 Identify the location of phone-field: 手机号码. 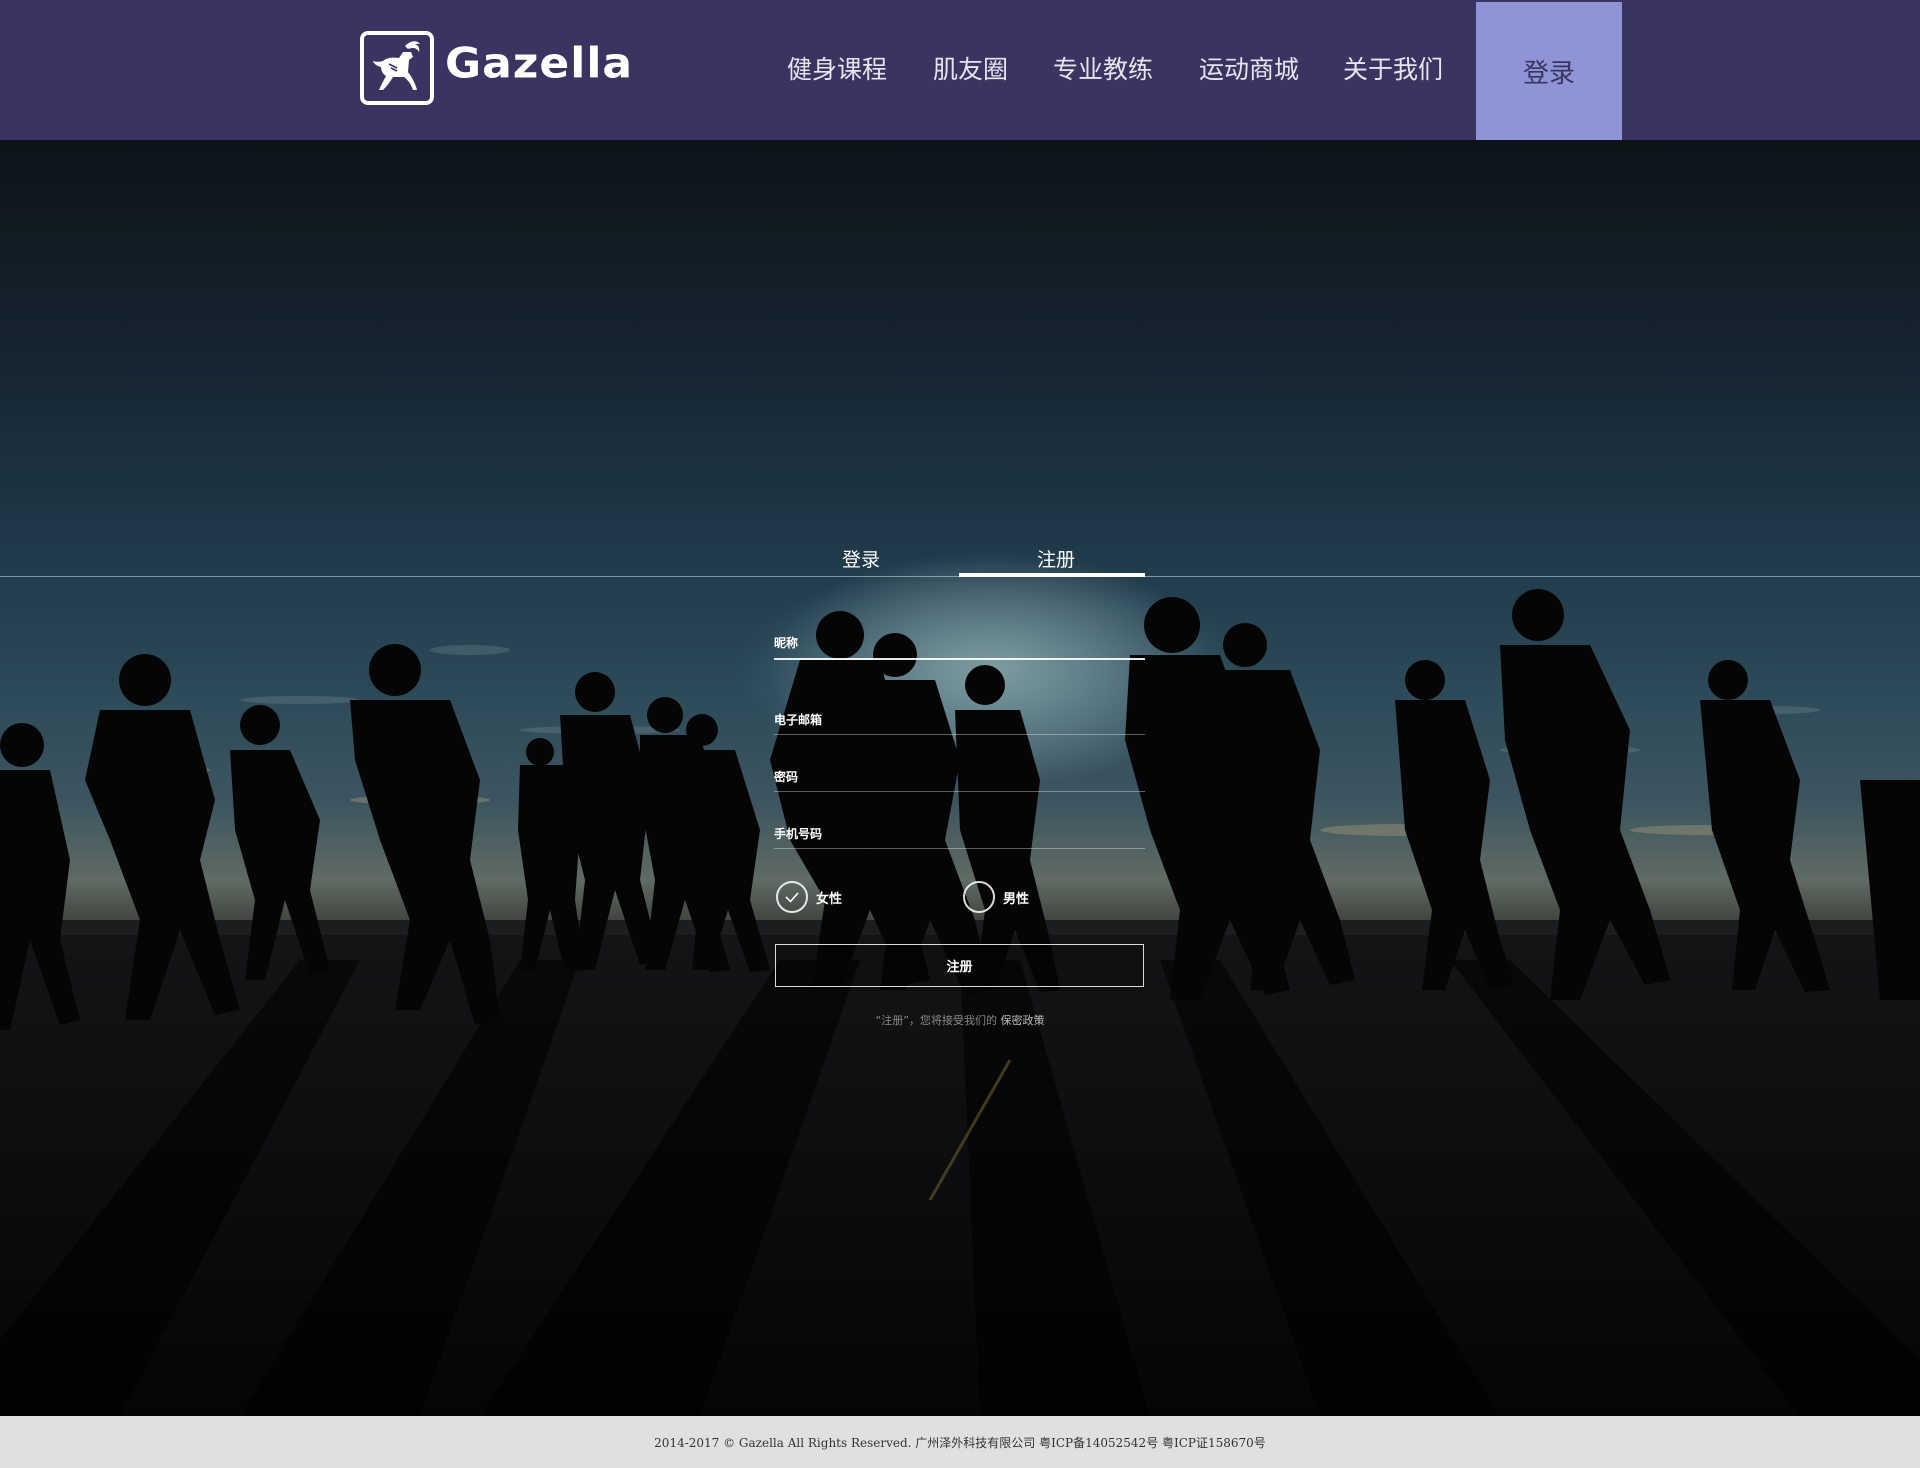
(959, 835).